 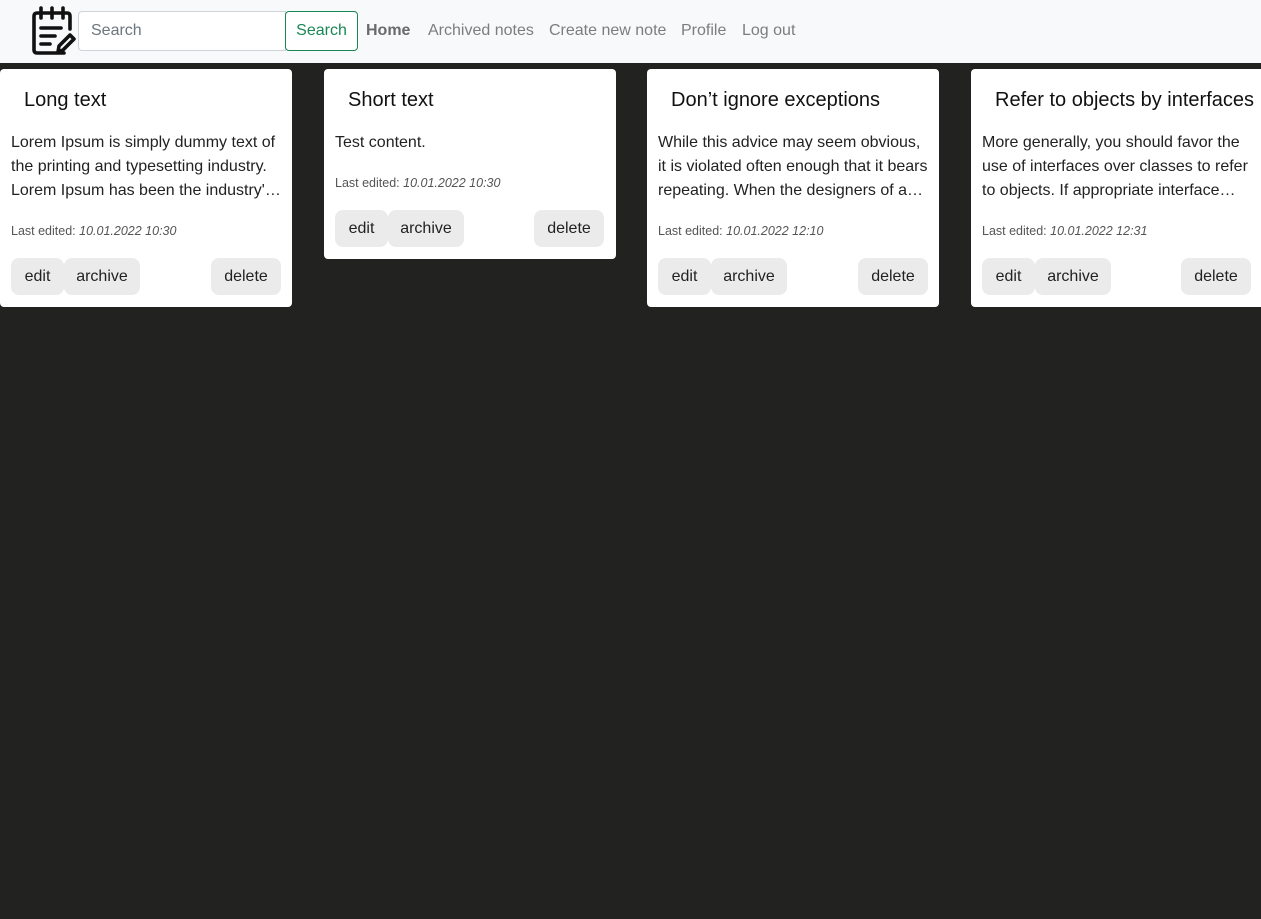 What do you see at coordinates (1099, 231) in the screenshot?
I see `last-edited-date: 10.01.2022 12:31` at bounding box center [1099, 231].